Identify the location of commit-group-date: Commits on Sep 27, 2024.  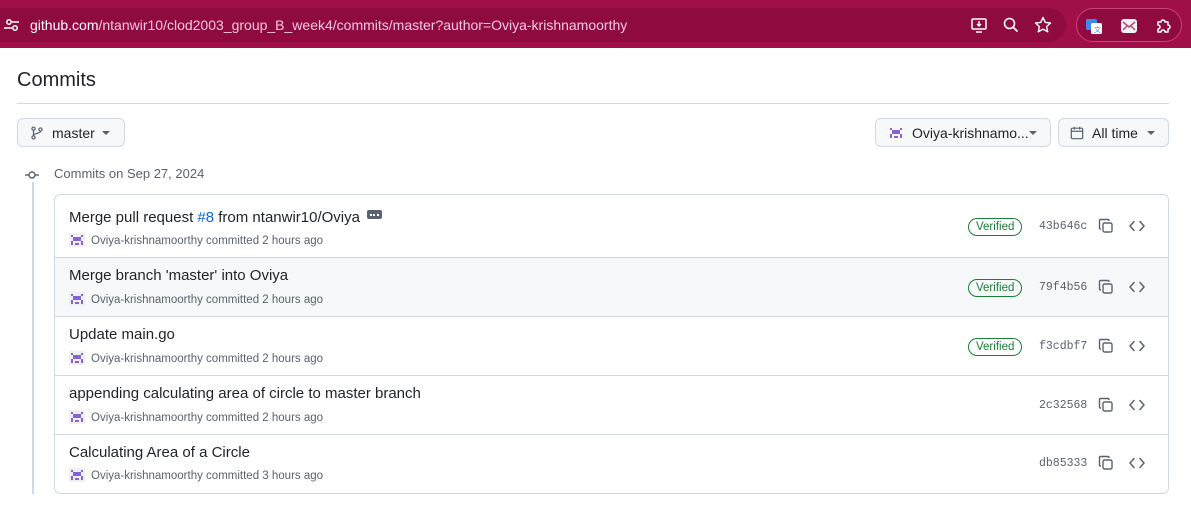
(129, 173).